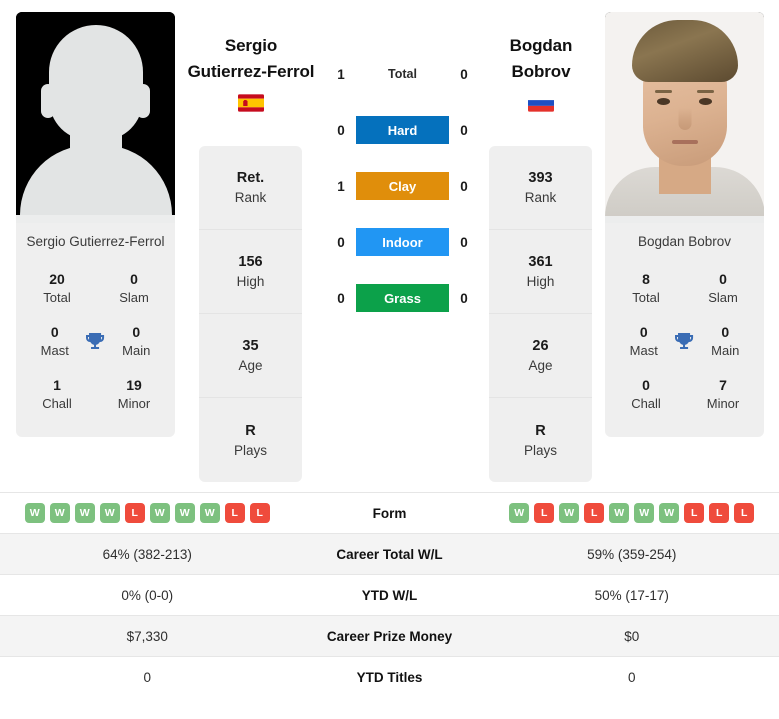  What do you see at coordinates (541, 45) in the screenshot?
I see `player-first-name-right: Bogdan` at bounding box center [541, 45].